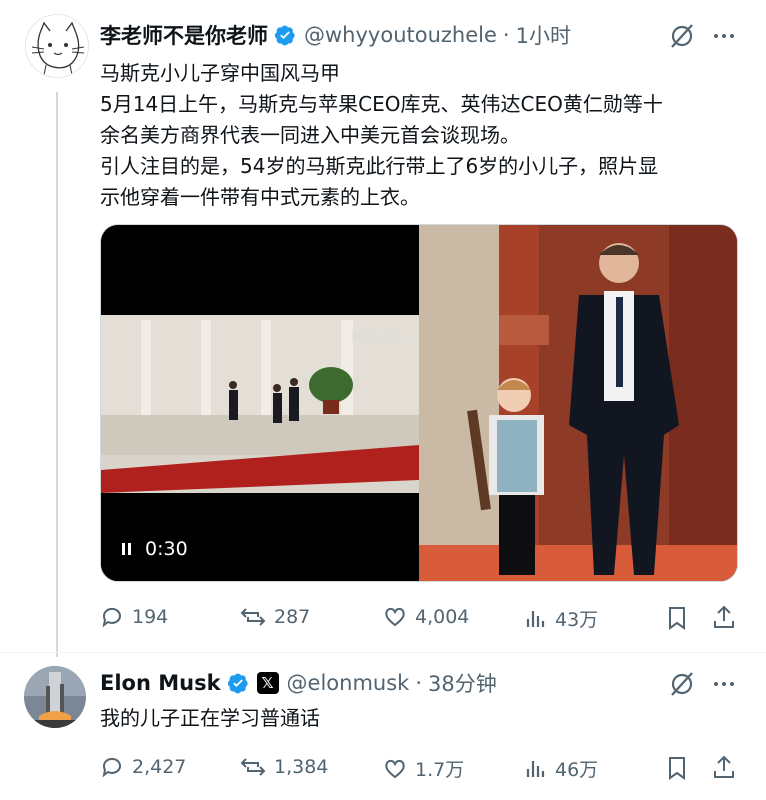 This screenshot has height=800, width=766. What do you see at coordinates (381, 104) in the screenshot?
I see `tweet-text-line: 5月14日上午，马斯克与苹果CEO库克、英伟达CEO黄仁勋等十` at bounding box center [381, 104].